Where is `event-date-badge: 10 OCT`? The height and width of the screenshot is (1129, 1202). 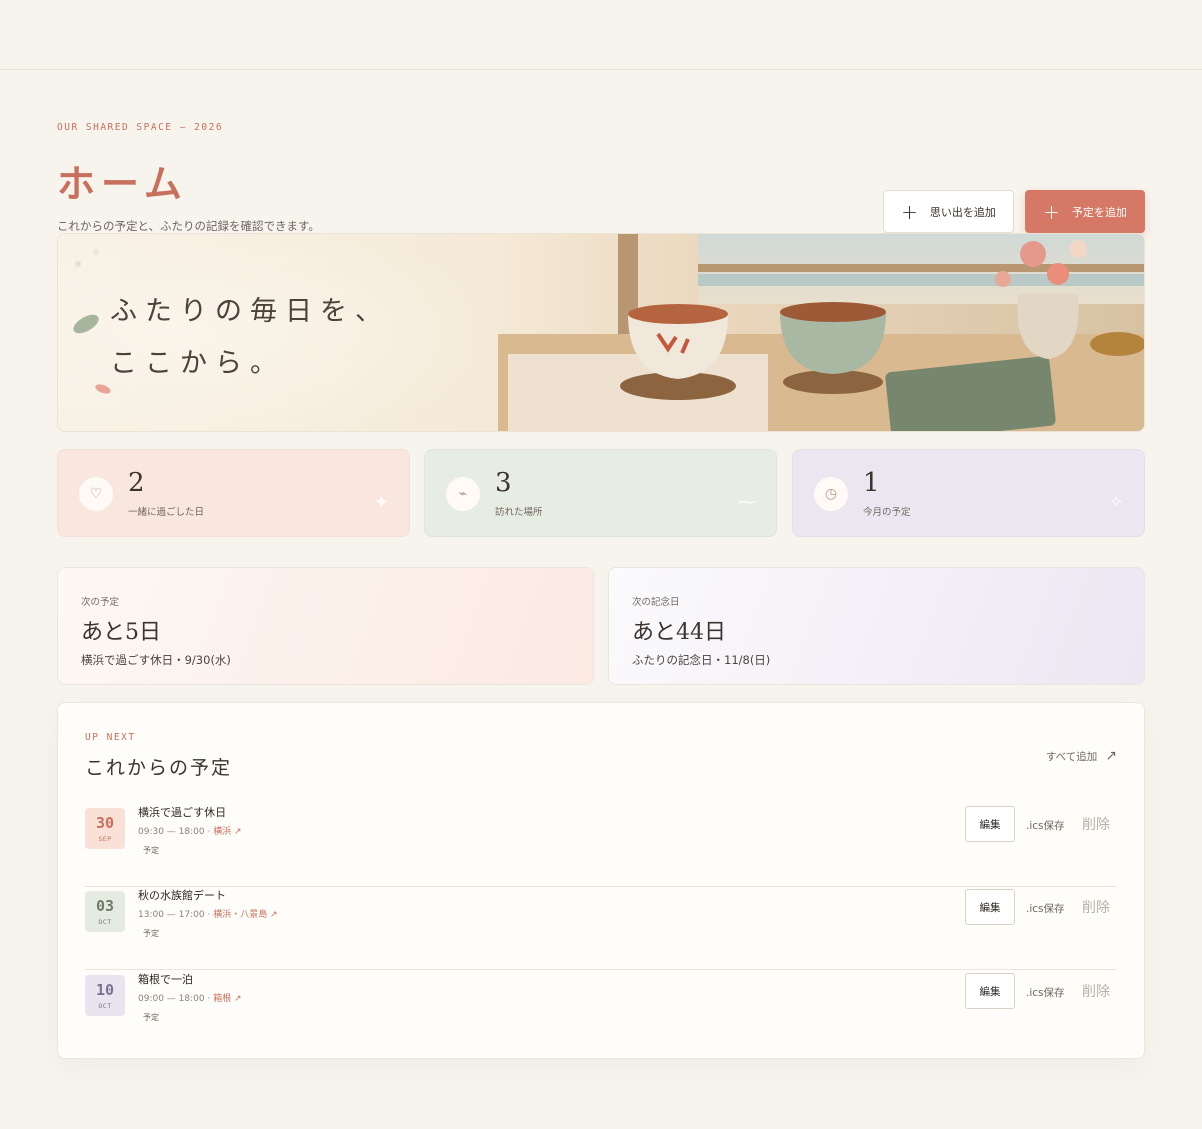
event-date-badge: 10 OCT is located at coordinates (105, 995).